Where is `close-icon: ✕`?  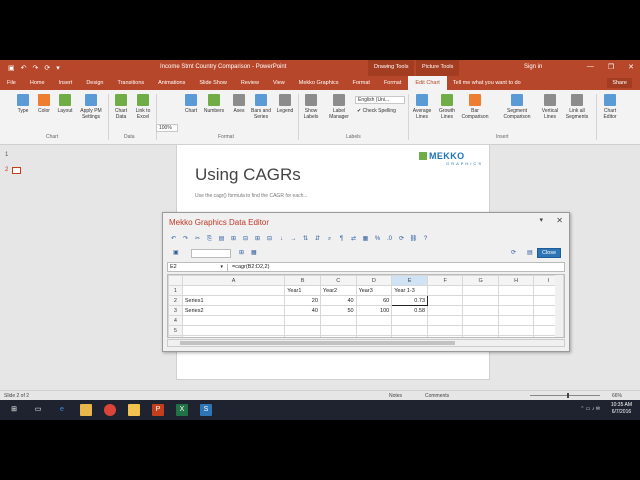
close-icon: ✕ is located at coordinates (631, 67).